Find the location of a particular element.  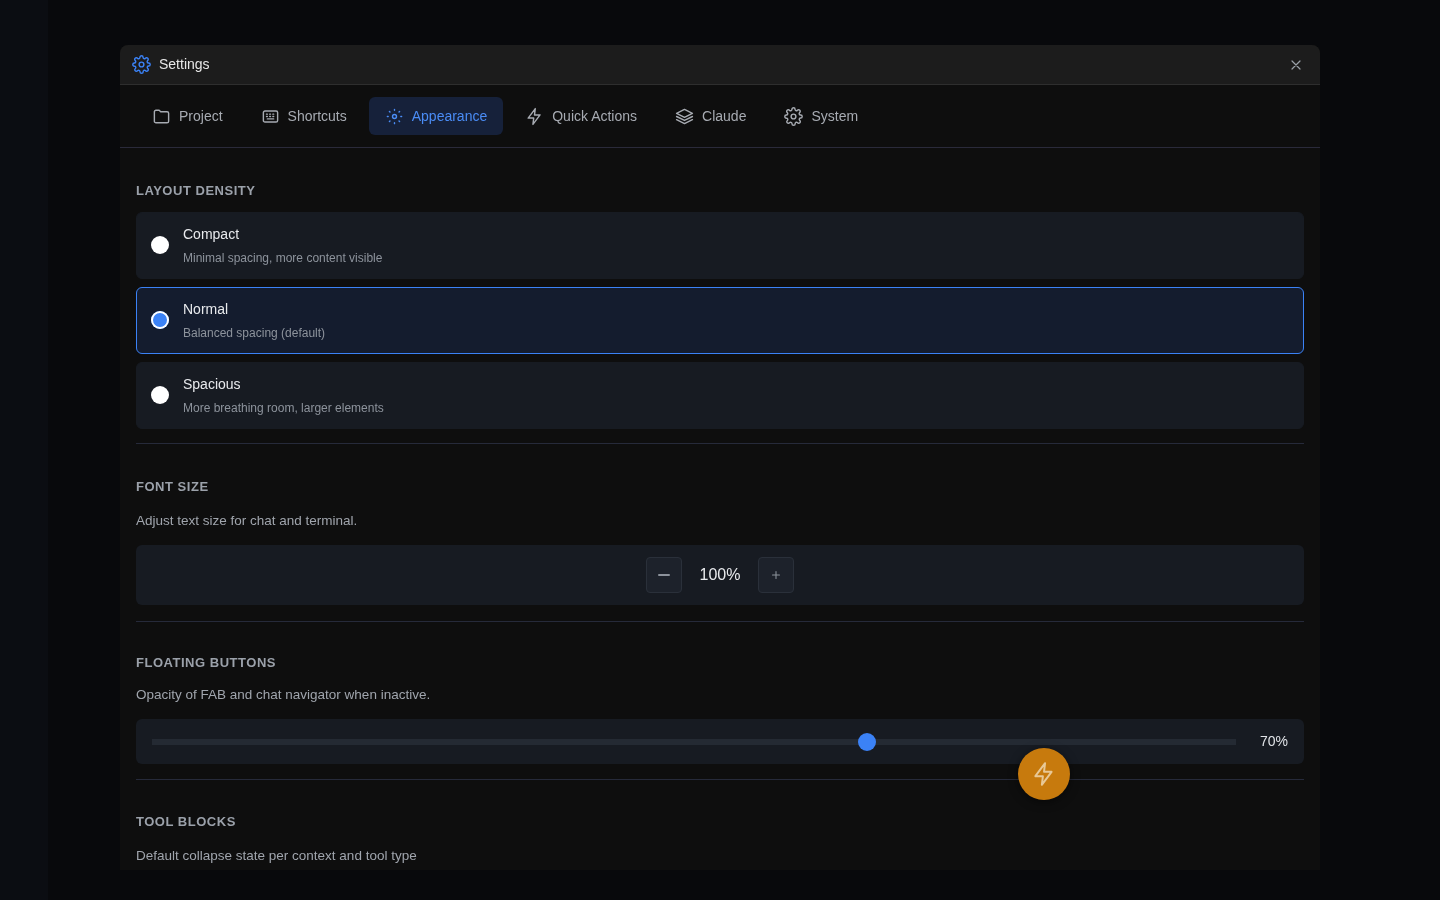

section-description: Adjust text size for chat and terminal. is located at coordinates (247, 521).